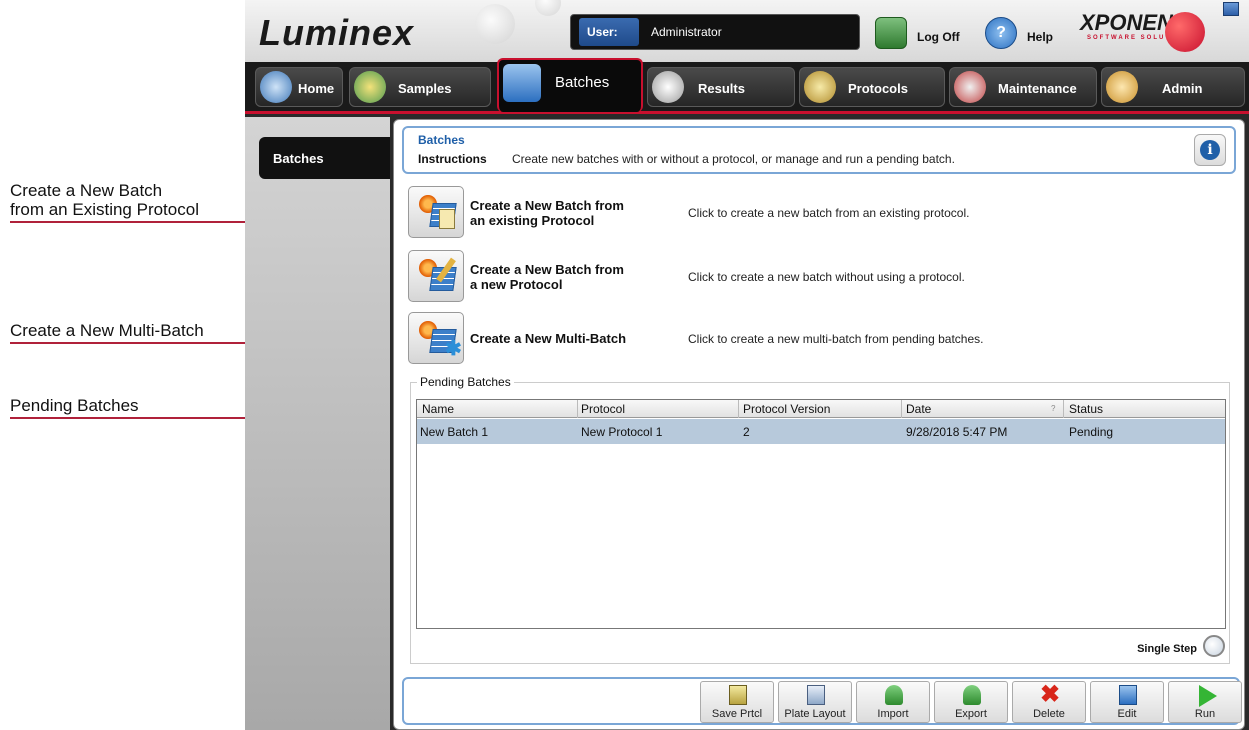 The width and height of the screenshot is (1249, 730). Describe the element at coordinates (737, 714) in the screenshot. I see `button-label: Save Prtcl` at that location.